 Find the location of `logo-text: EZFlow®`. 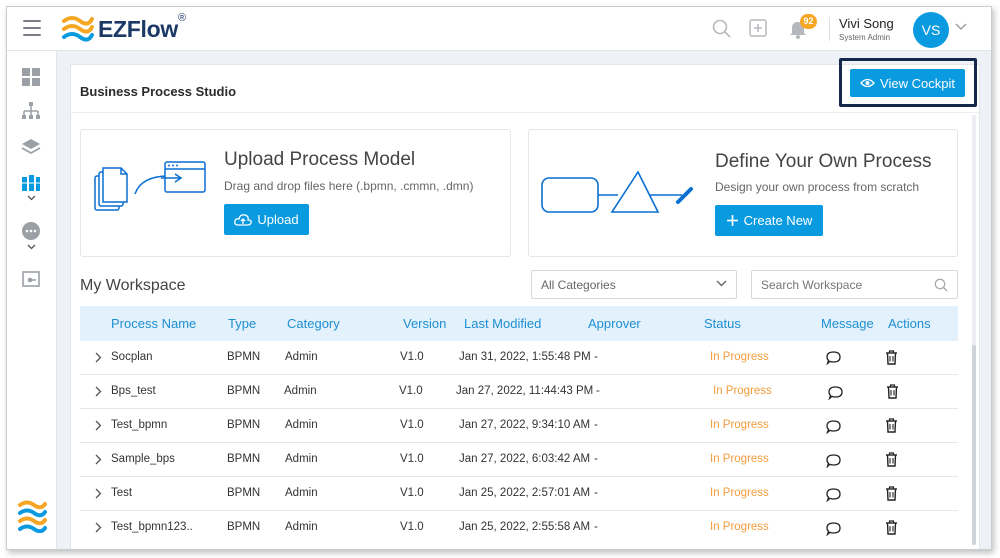

logo-text: EZFlow® is located at coordinates (142, 26).